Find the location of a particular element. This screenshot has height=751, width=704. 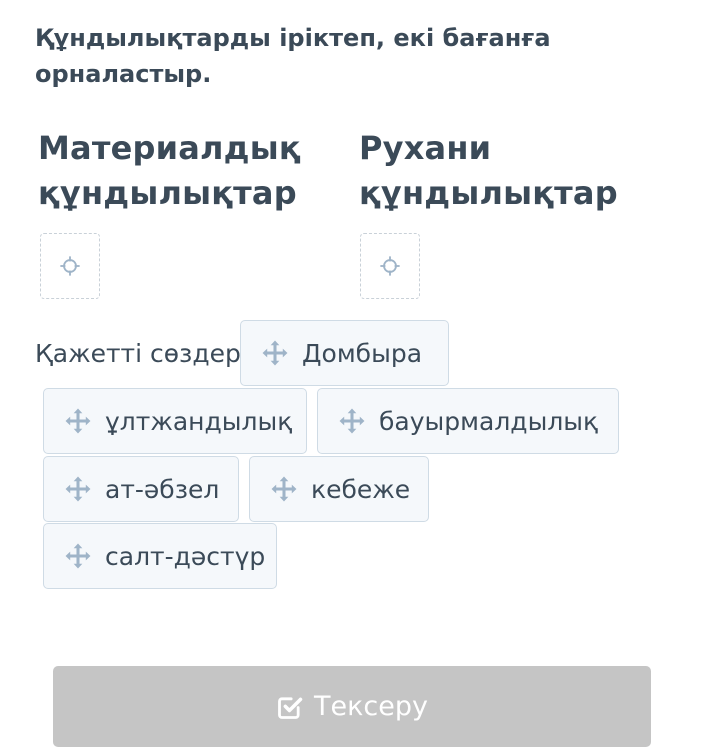

word-chip-dombyra: Домбыра is located at coordinates (344, 353).